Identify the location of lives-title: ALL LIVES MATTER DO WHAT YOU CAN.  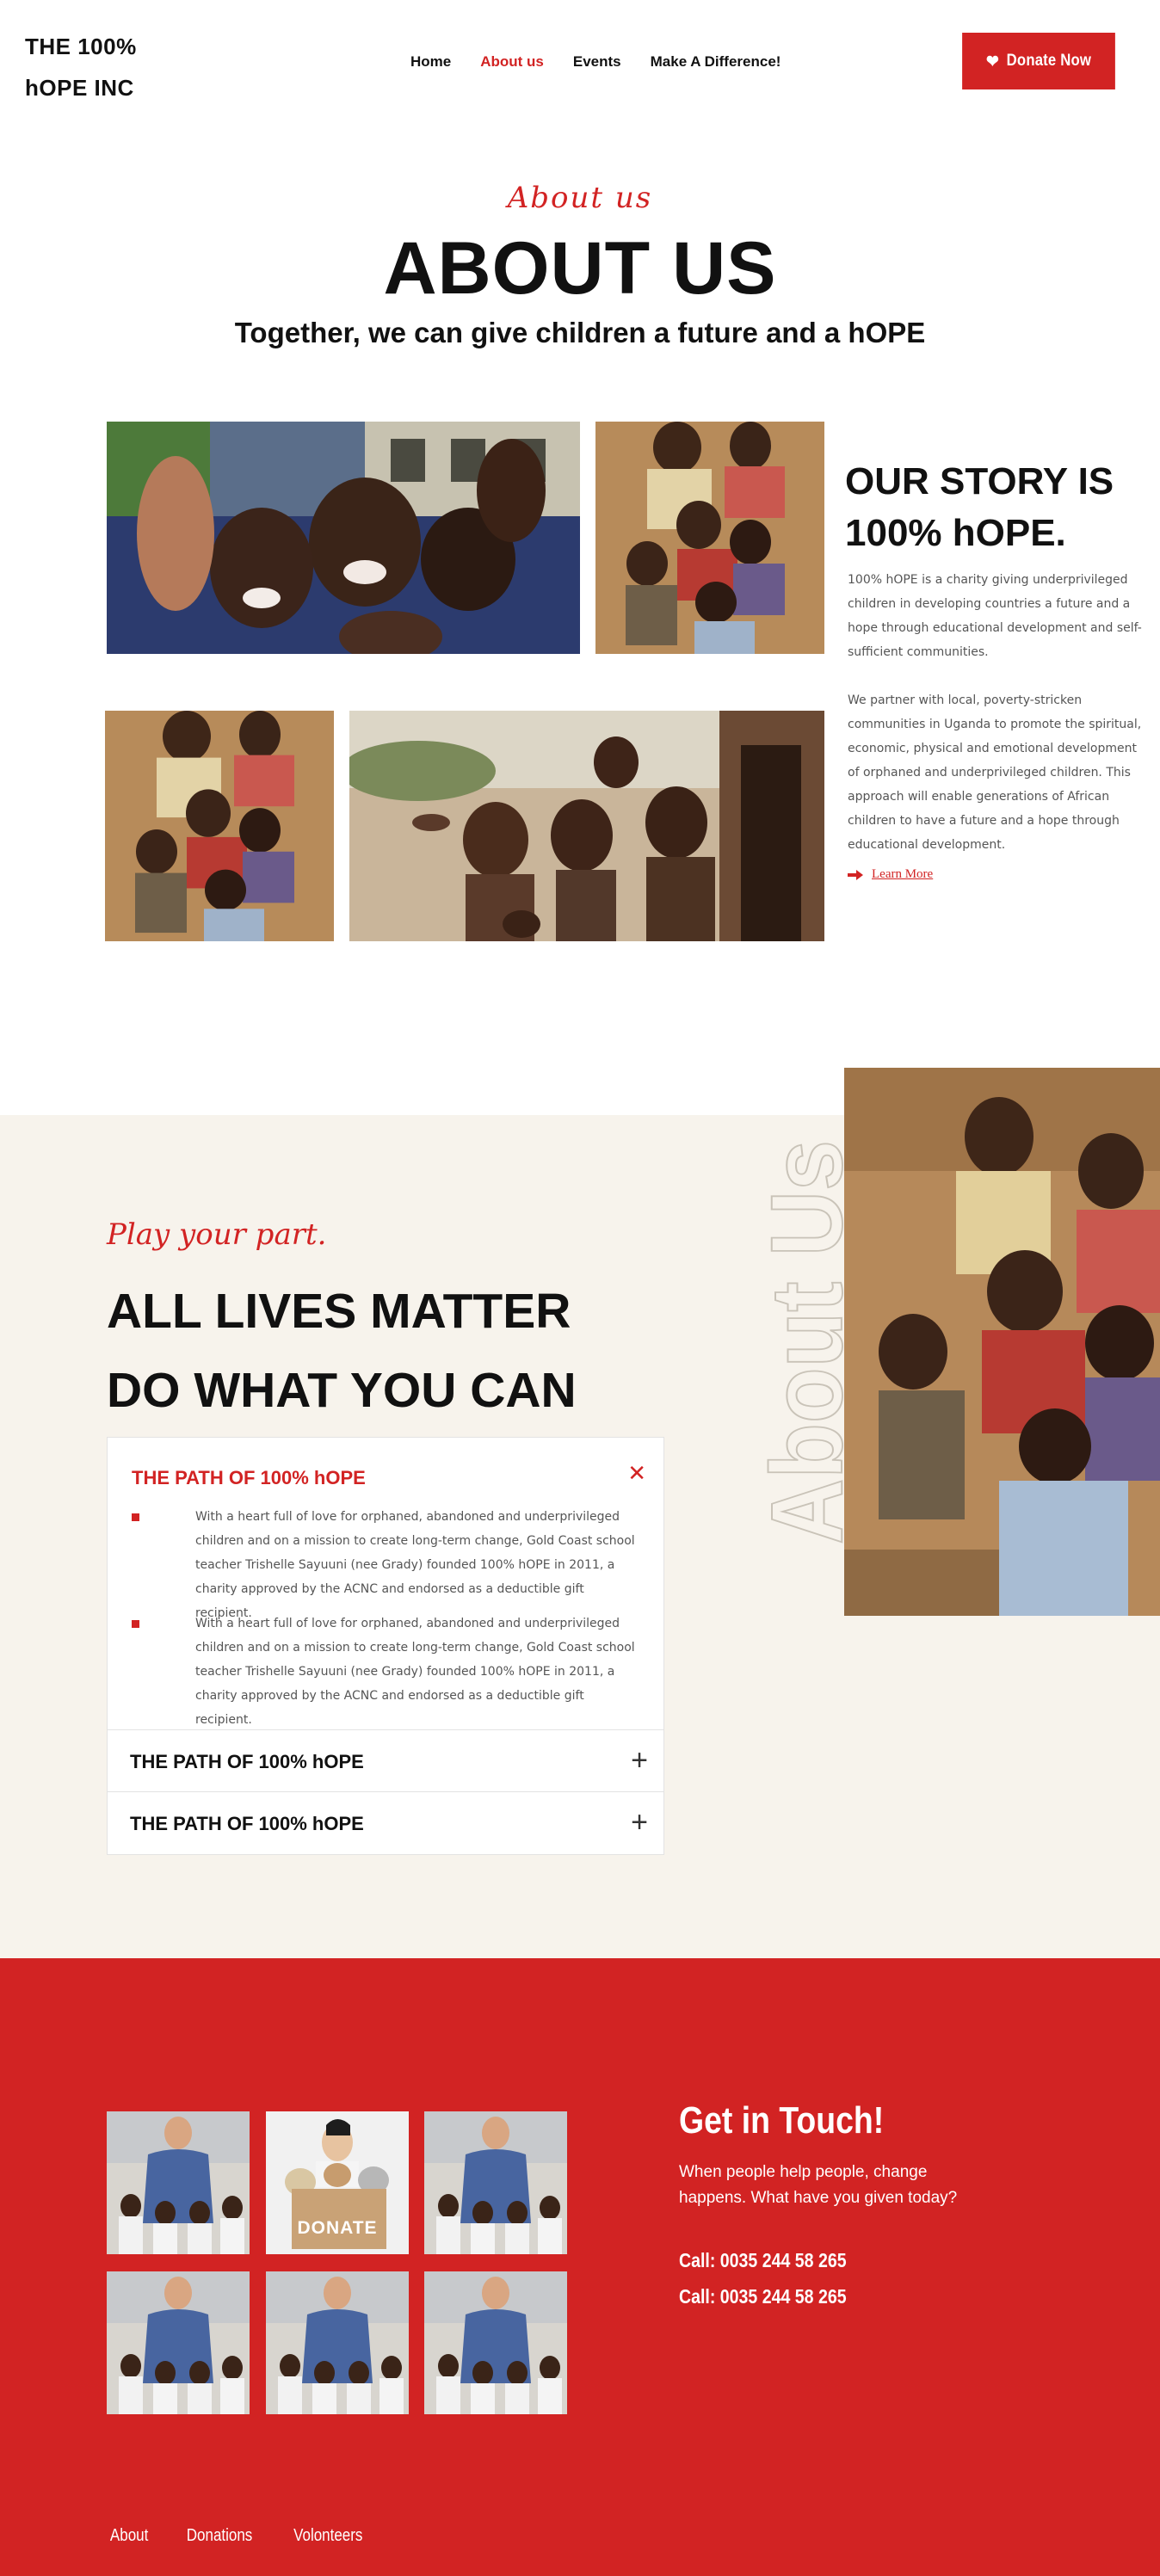
(342, 1351).